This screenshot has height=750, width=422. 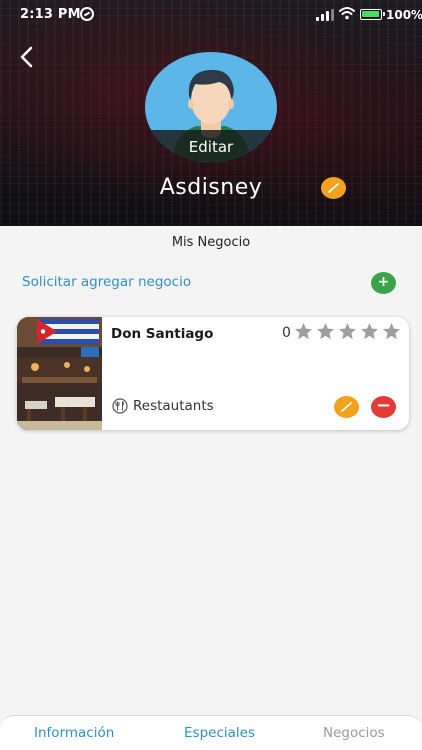 I want to click on rating-stars, so click(x=348, y=332).